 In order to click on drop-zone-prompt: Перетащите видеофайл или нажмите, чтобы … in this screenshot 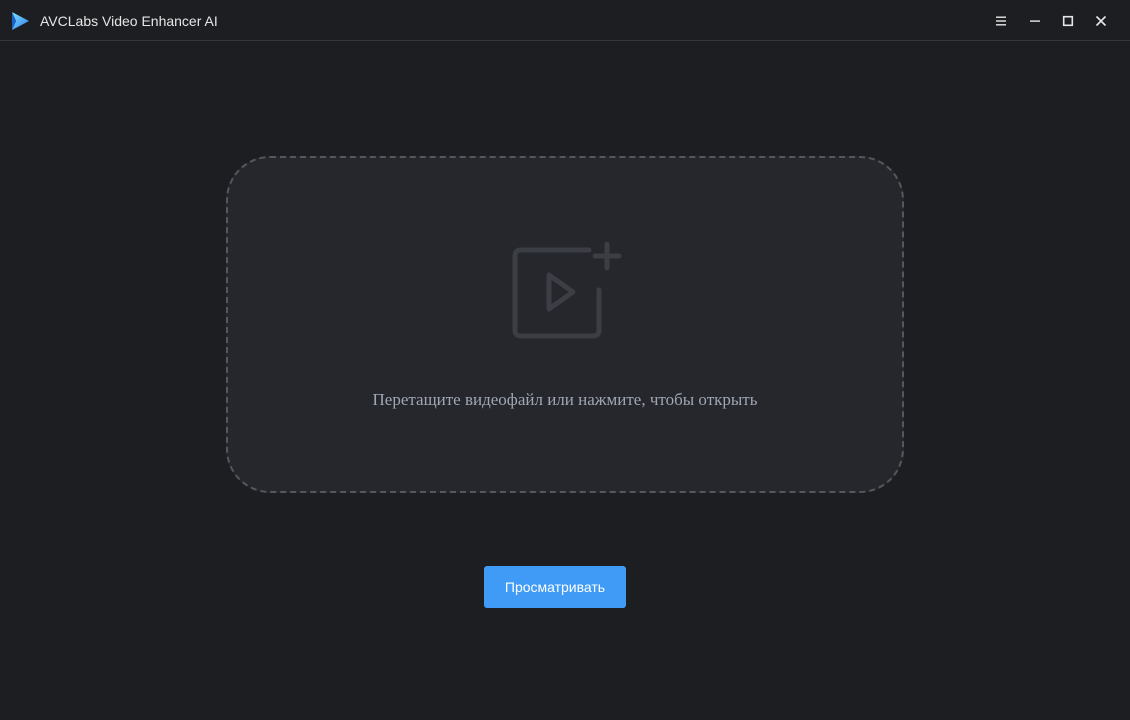, I will do `click(565, 399)`.